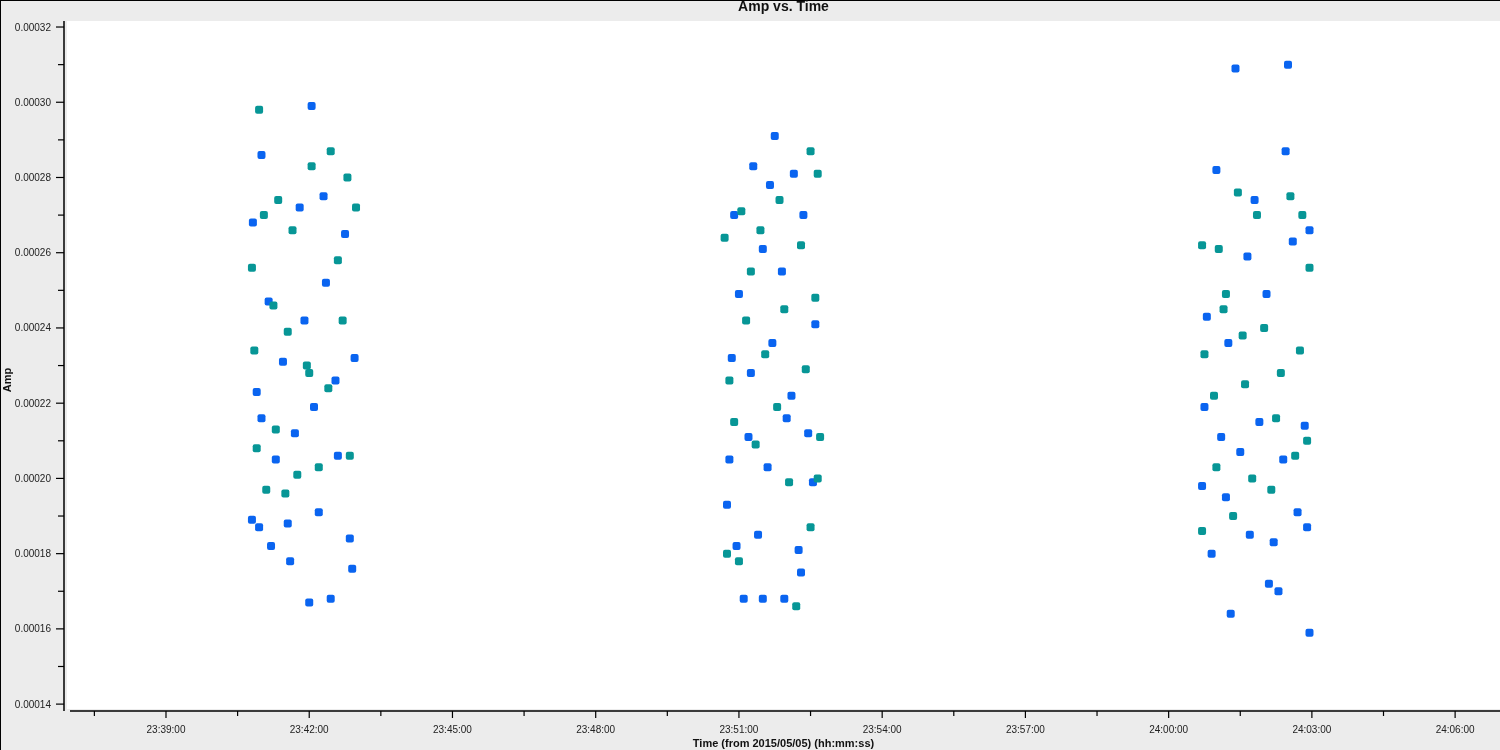 This screenshot has width=1500, height=750. I want to click on x-tick-label: 24:06:00, so click(1455, 729).